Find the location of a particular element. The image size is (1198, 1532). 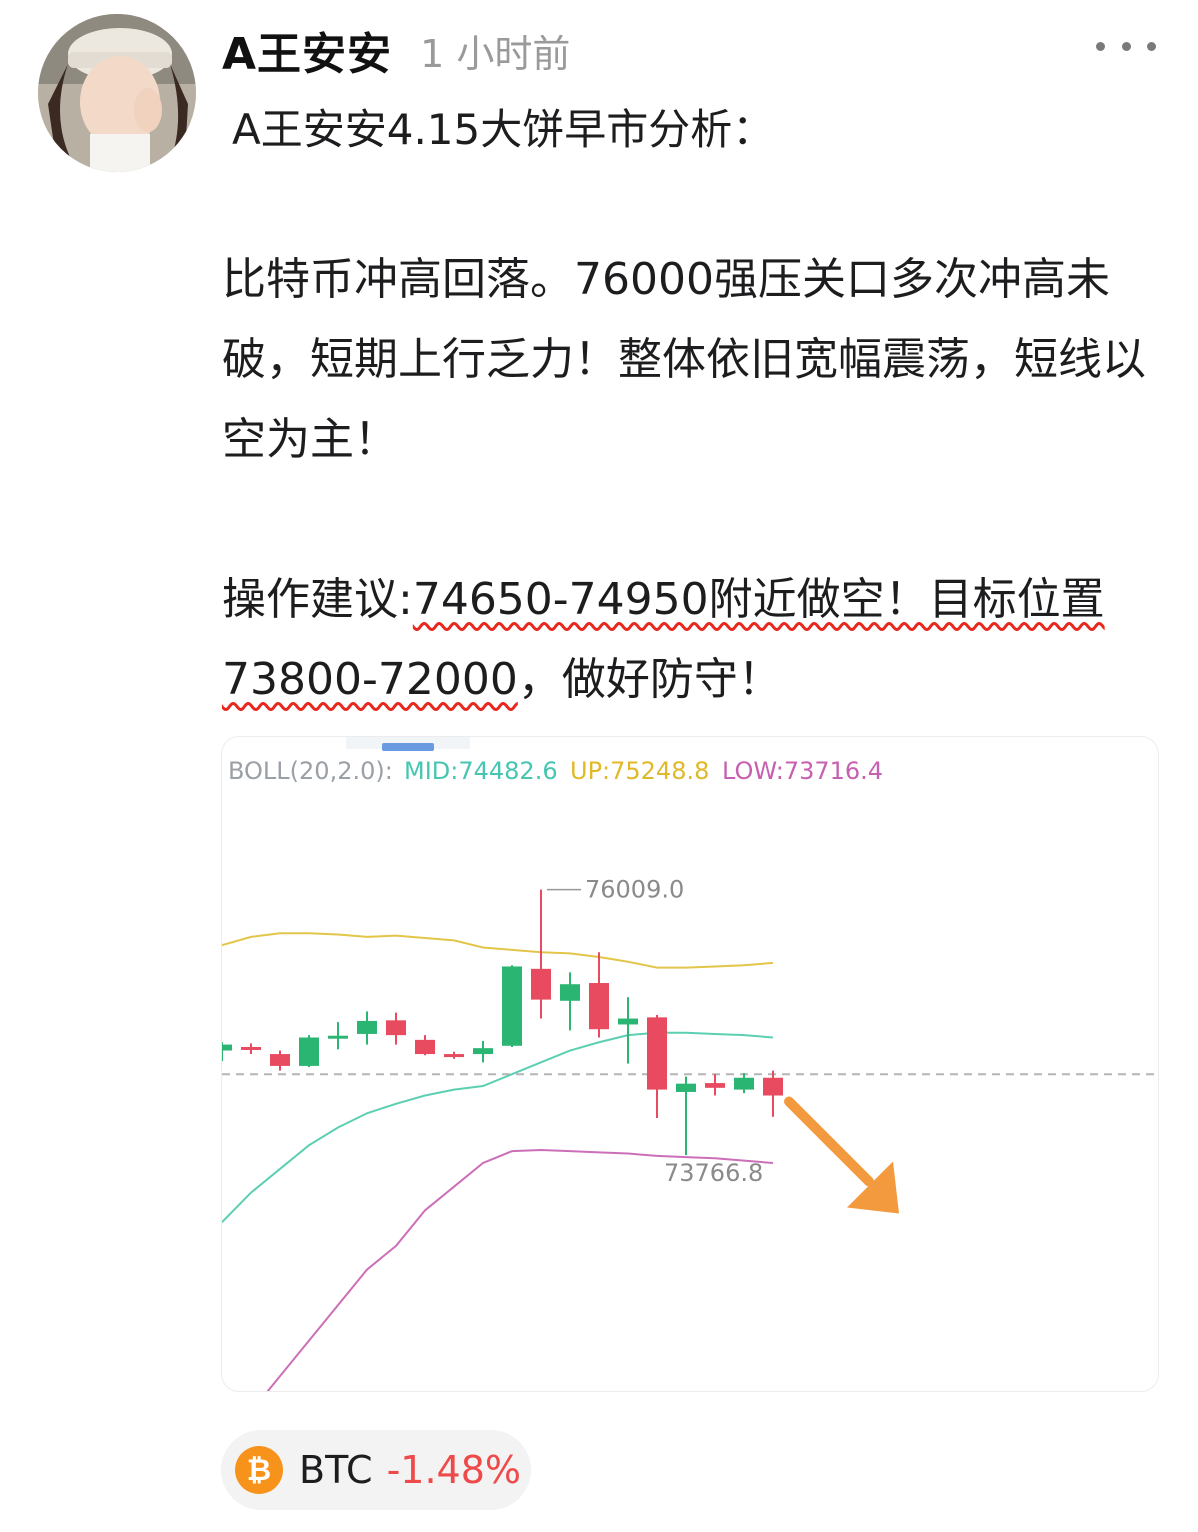

boll-label: BOLL(20,2.0): is located at coordinates (310, 771).